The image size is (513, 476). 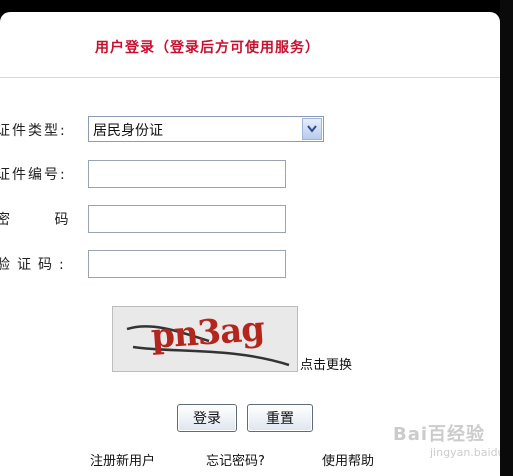 I want to click on id-type-selected-value: 居民身份证, so click(x=128, y=131).